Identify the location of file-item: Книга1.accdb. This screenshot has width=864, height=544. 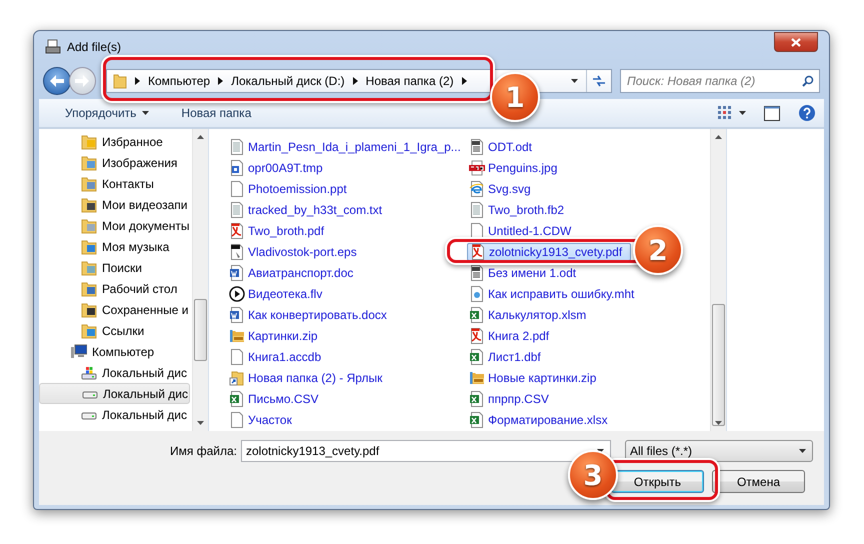
(276, 357).